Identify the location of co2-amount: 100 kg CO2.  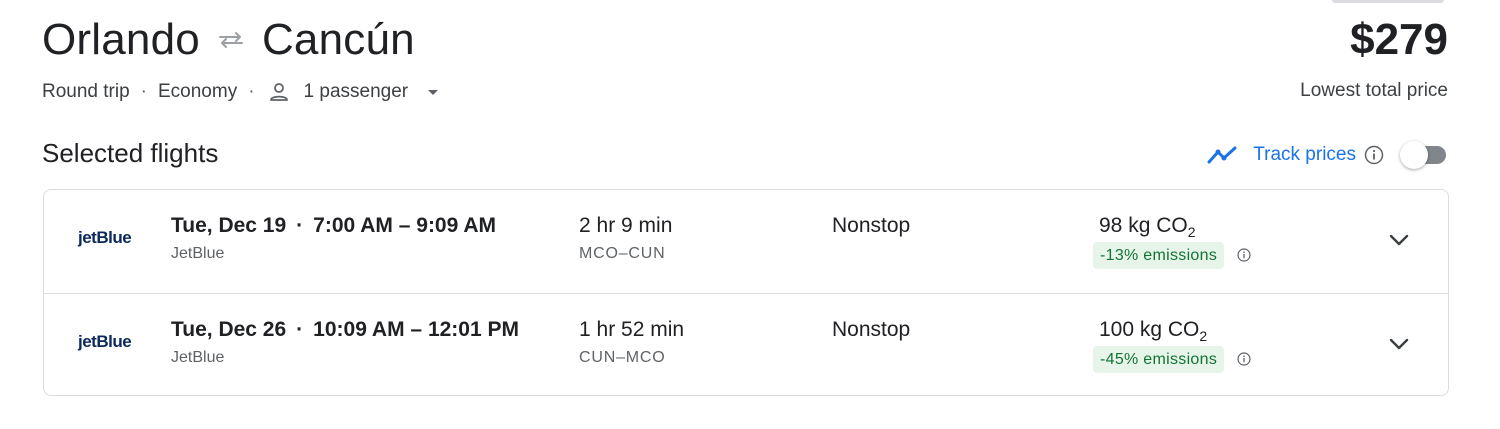
(1153, 331).